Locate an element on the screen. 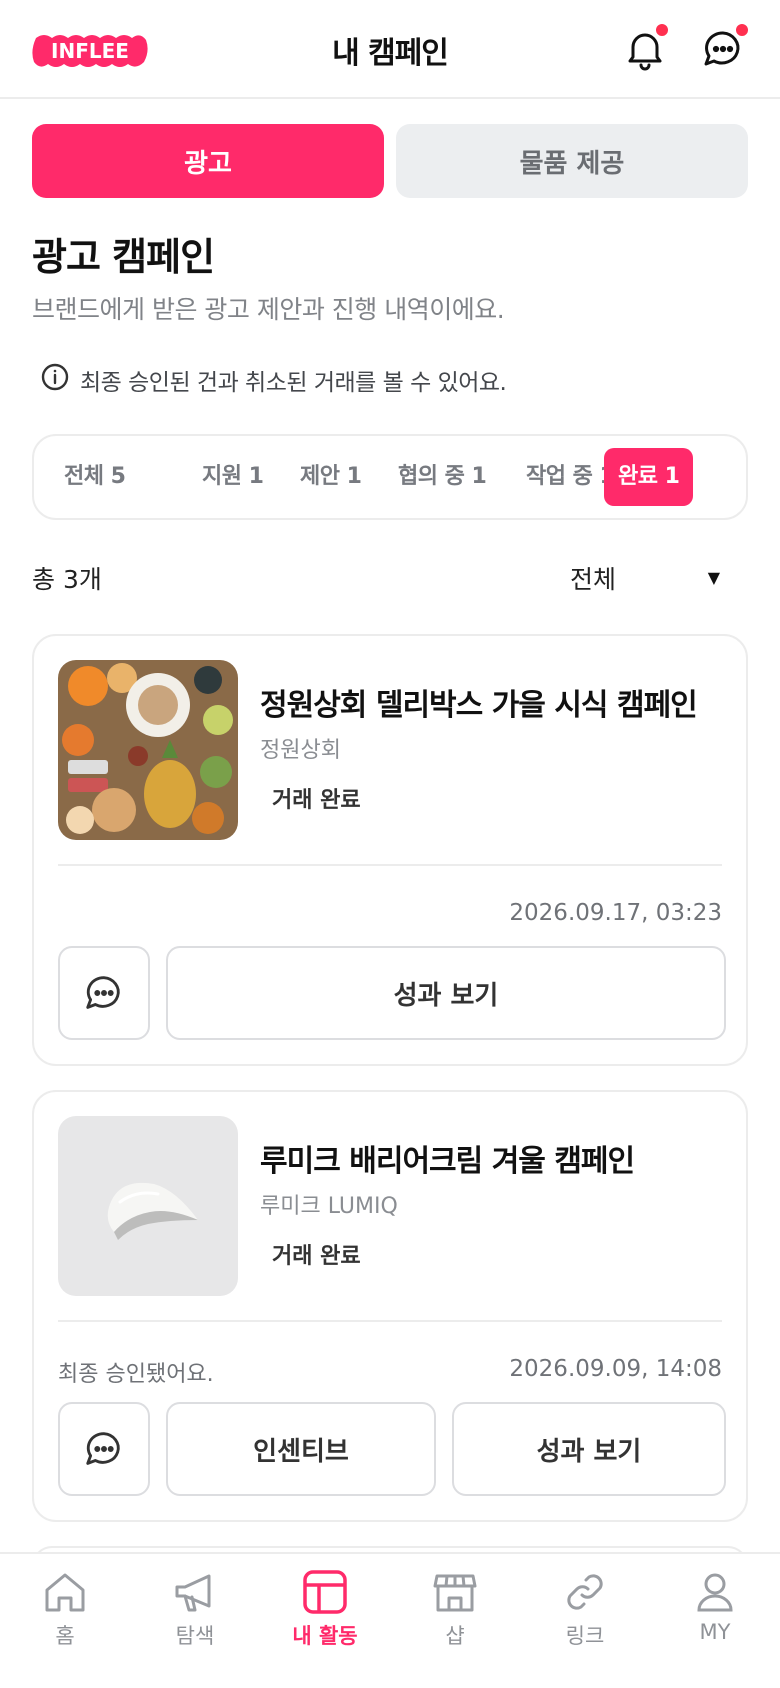 The height and width of the screenshot is (1688, 780). incentive-button: 인센티브 is located at coordinates (301, 1449).